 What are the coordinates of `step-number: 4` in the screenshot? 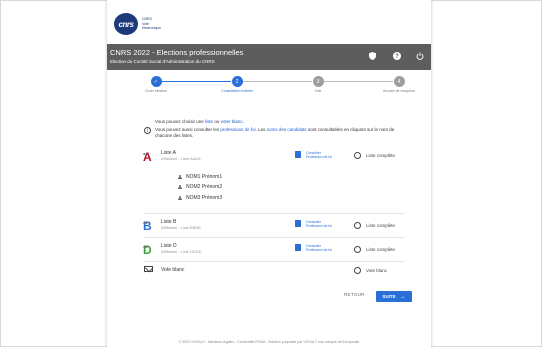 It's located at (399, 81).